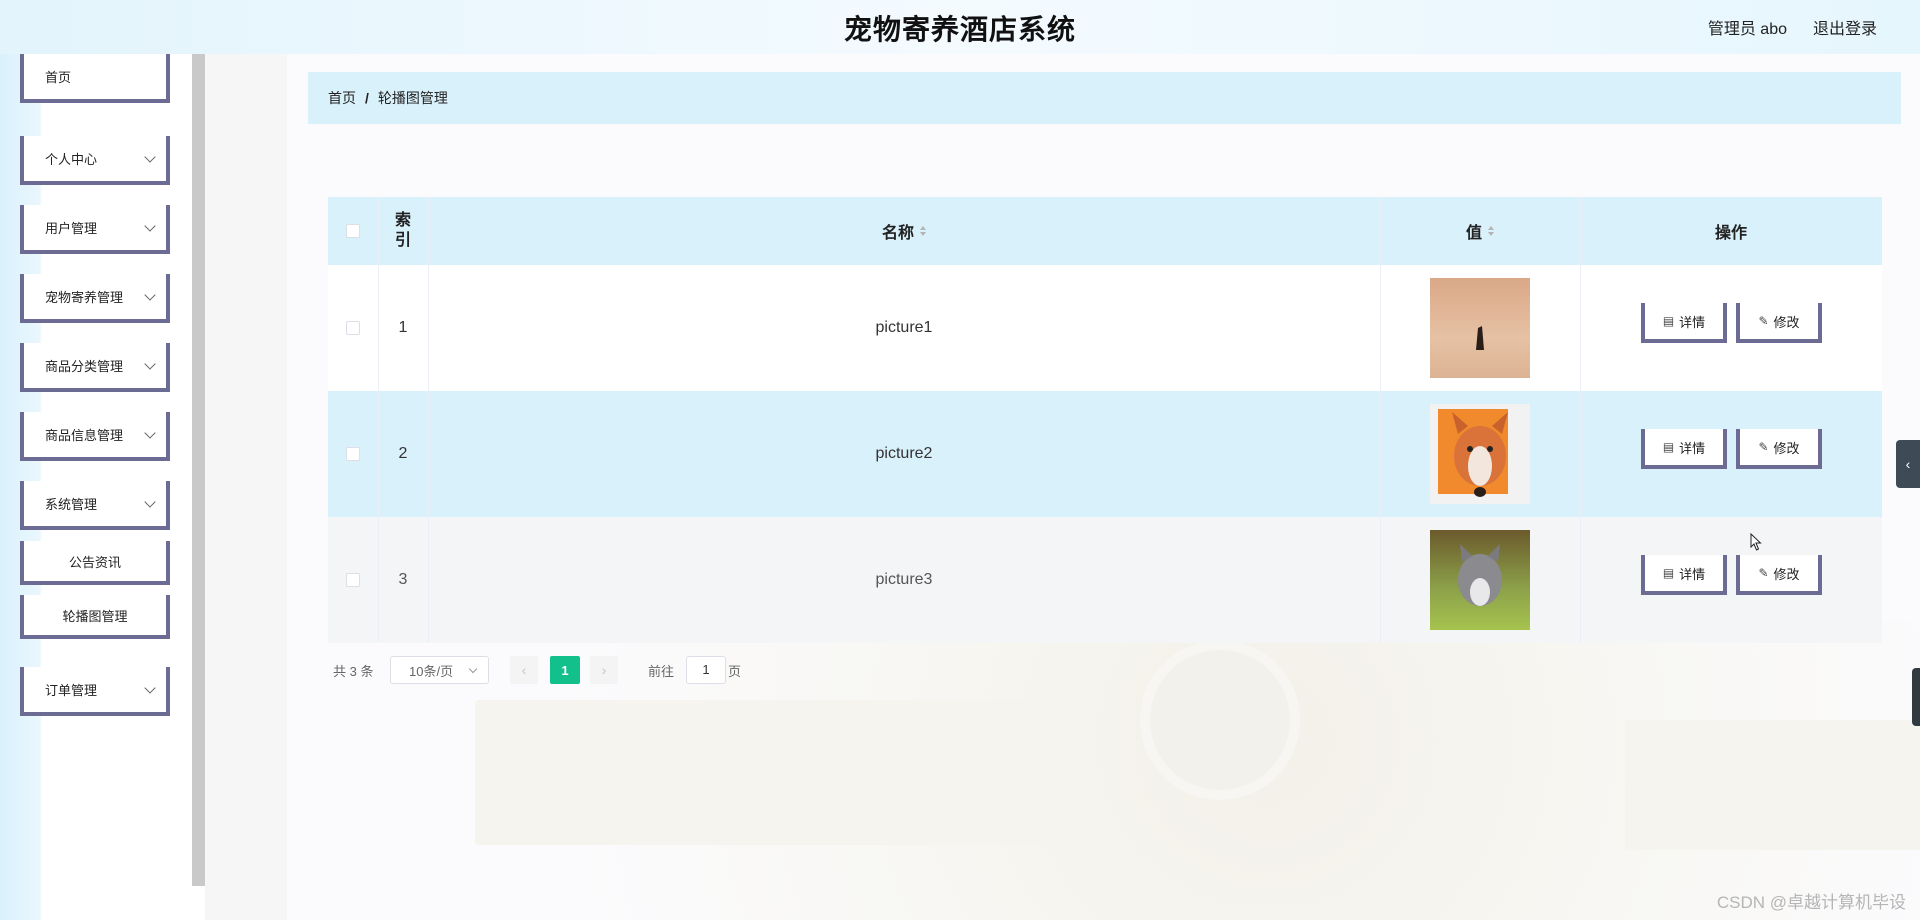 The image size is (1920, 920). Describe the element at coordinates (904, 327) in the screenshot. I see `row-name: picture1` at that location.